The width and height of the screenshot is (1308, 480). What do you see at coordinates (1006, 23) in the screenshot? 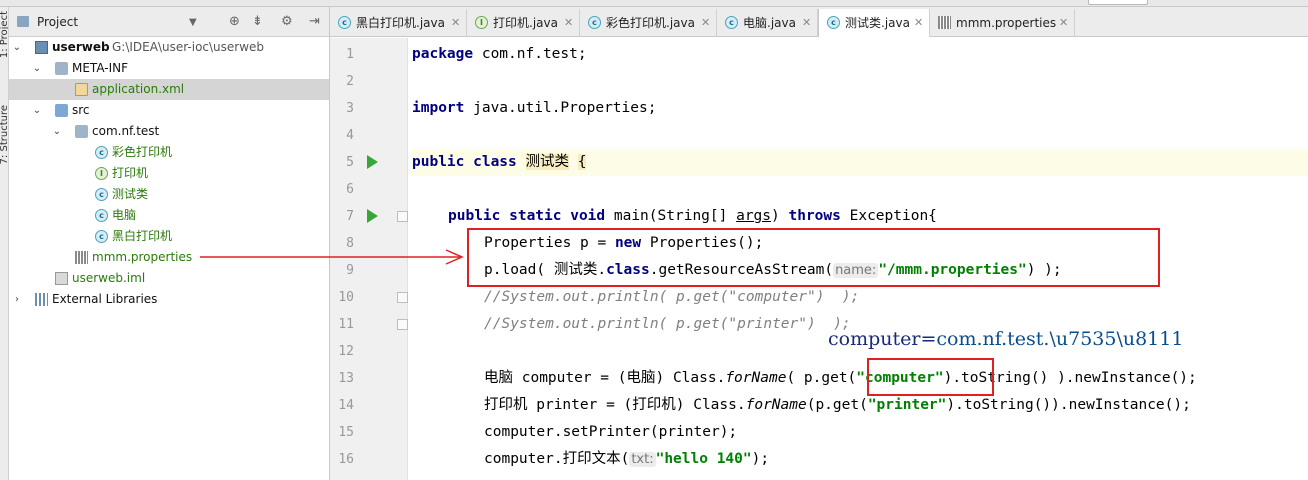
I see `tab-label: mmm.properties` at bounding box center [1006, 23].